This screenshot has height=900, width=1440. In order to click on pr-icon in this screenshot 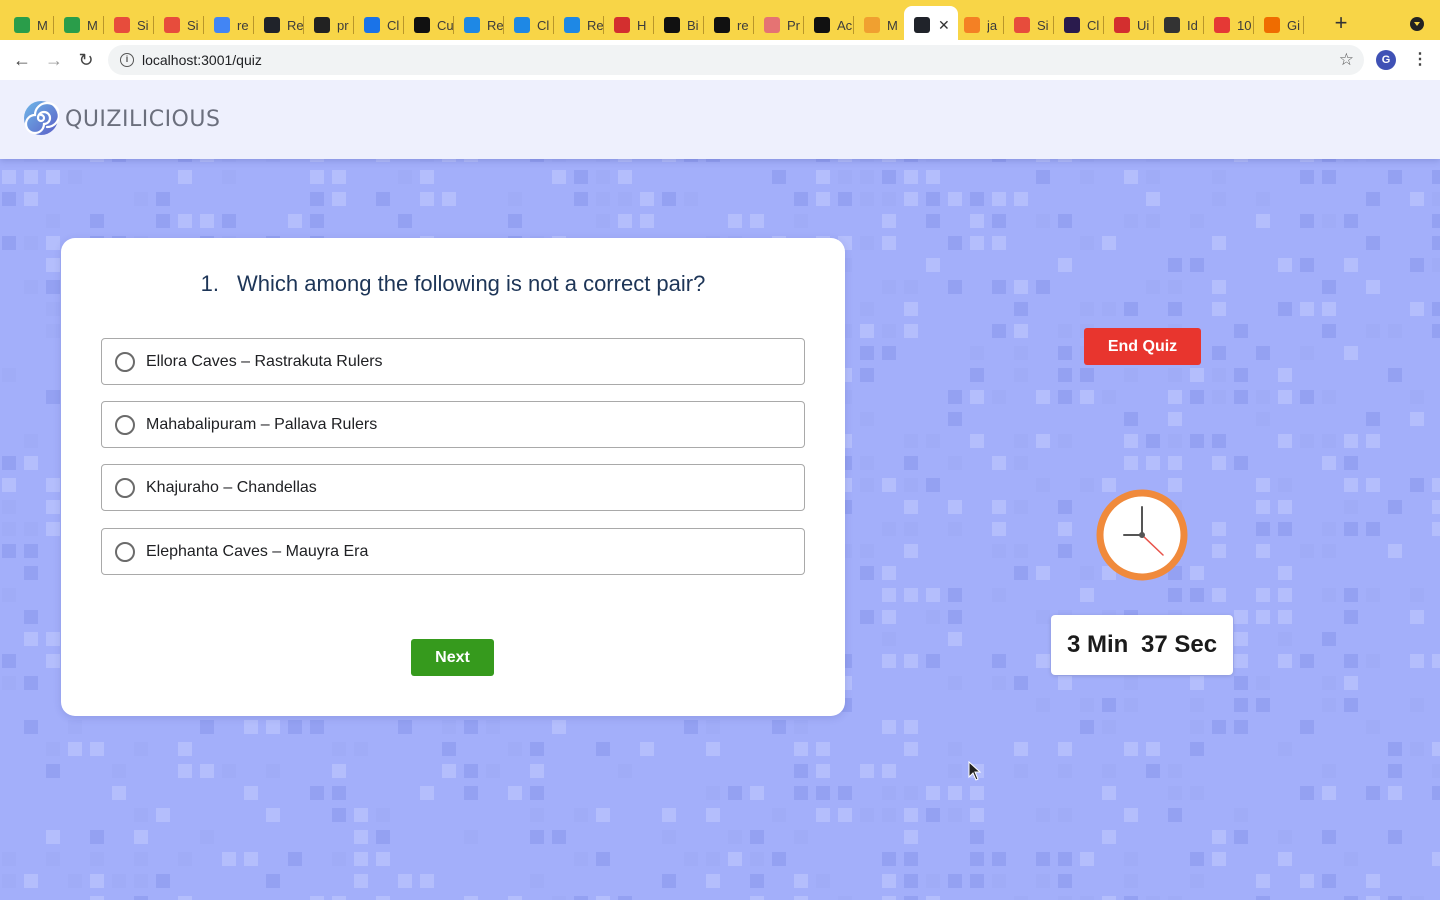, I will do `click(772, 25)`.